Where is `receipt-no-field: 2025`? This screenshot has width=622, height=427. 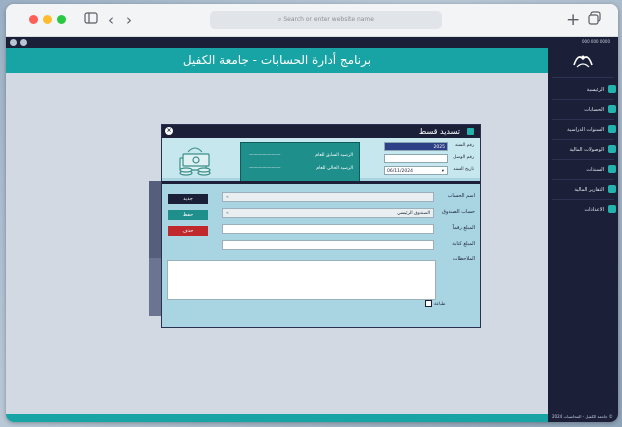
receipt-no-field: 2025 is located at coordinates (416, 146).